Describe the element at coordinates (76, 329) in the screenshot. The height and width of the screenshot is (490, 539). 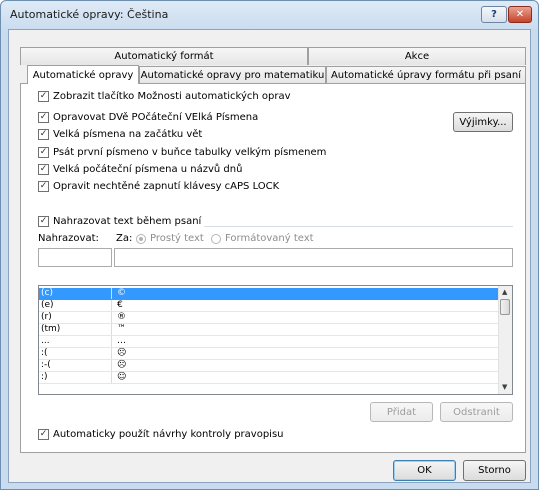
I see `row-from: (tm)` at that location.